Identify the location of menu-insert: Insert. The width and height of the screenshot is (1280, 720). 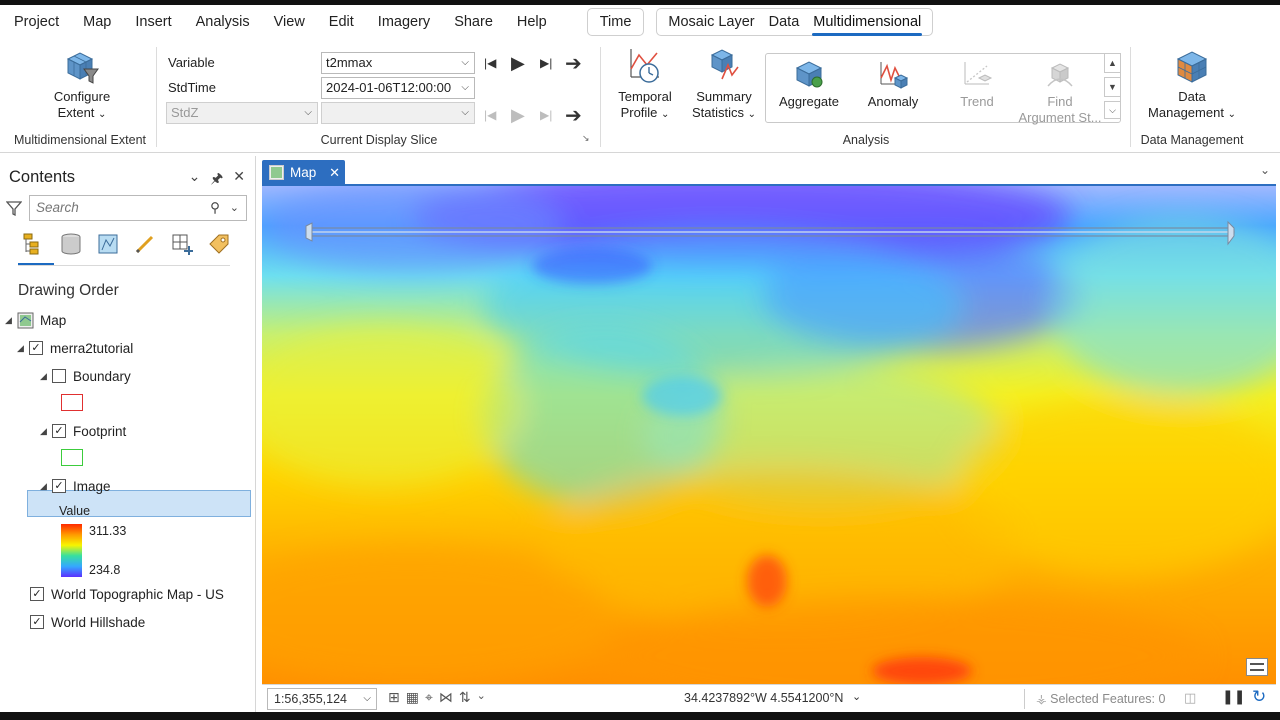
(153, 22).